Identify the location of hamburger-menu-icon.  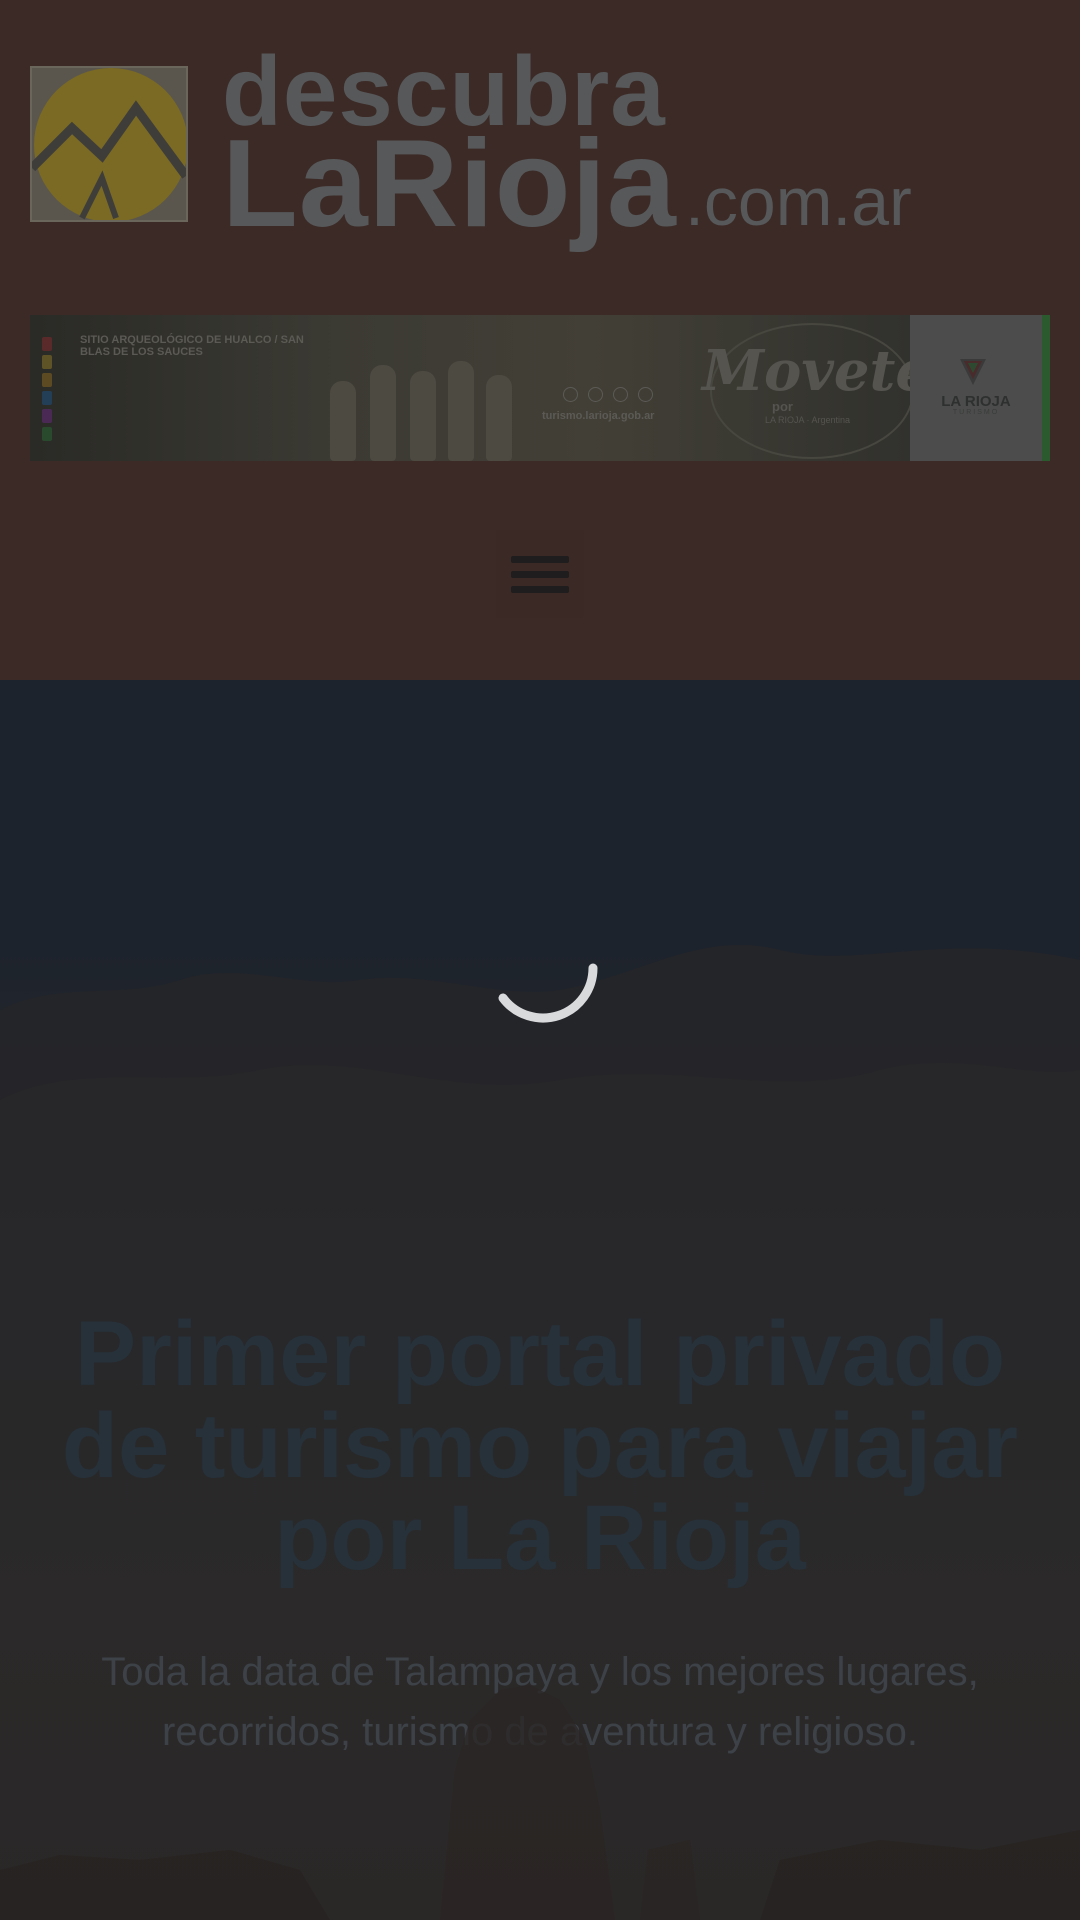
(540, 574).